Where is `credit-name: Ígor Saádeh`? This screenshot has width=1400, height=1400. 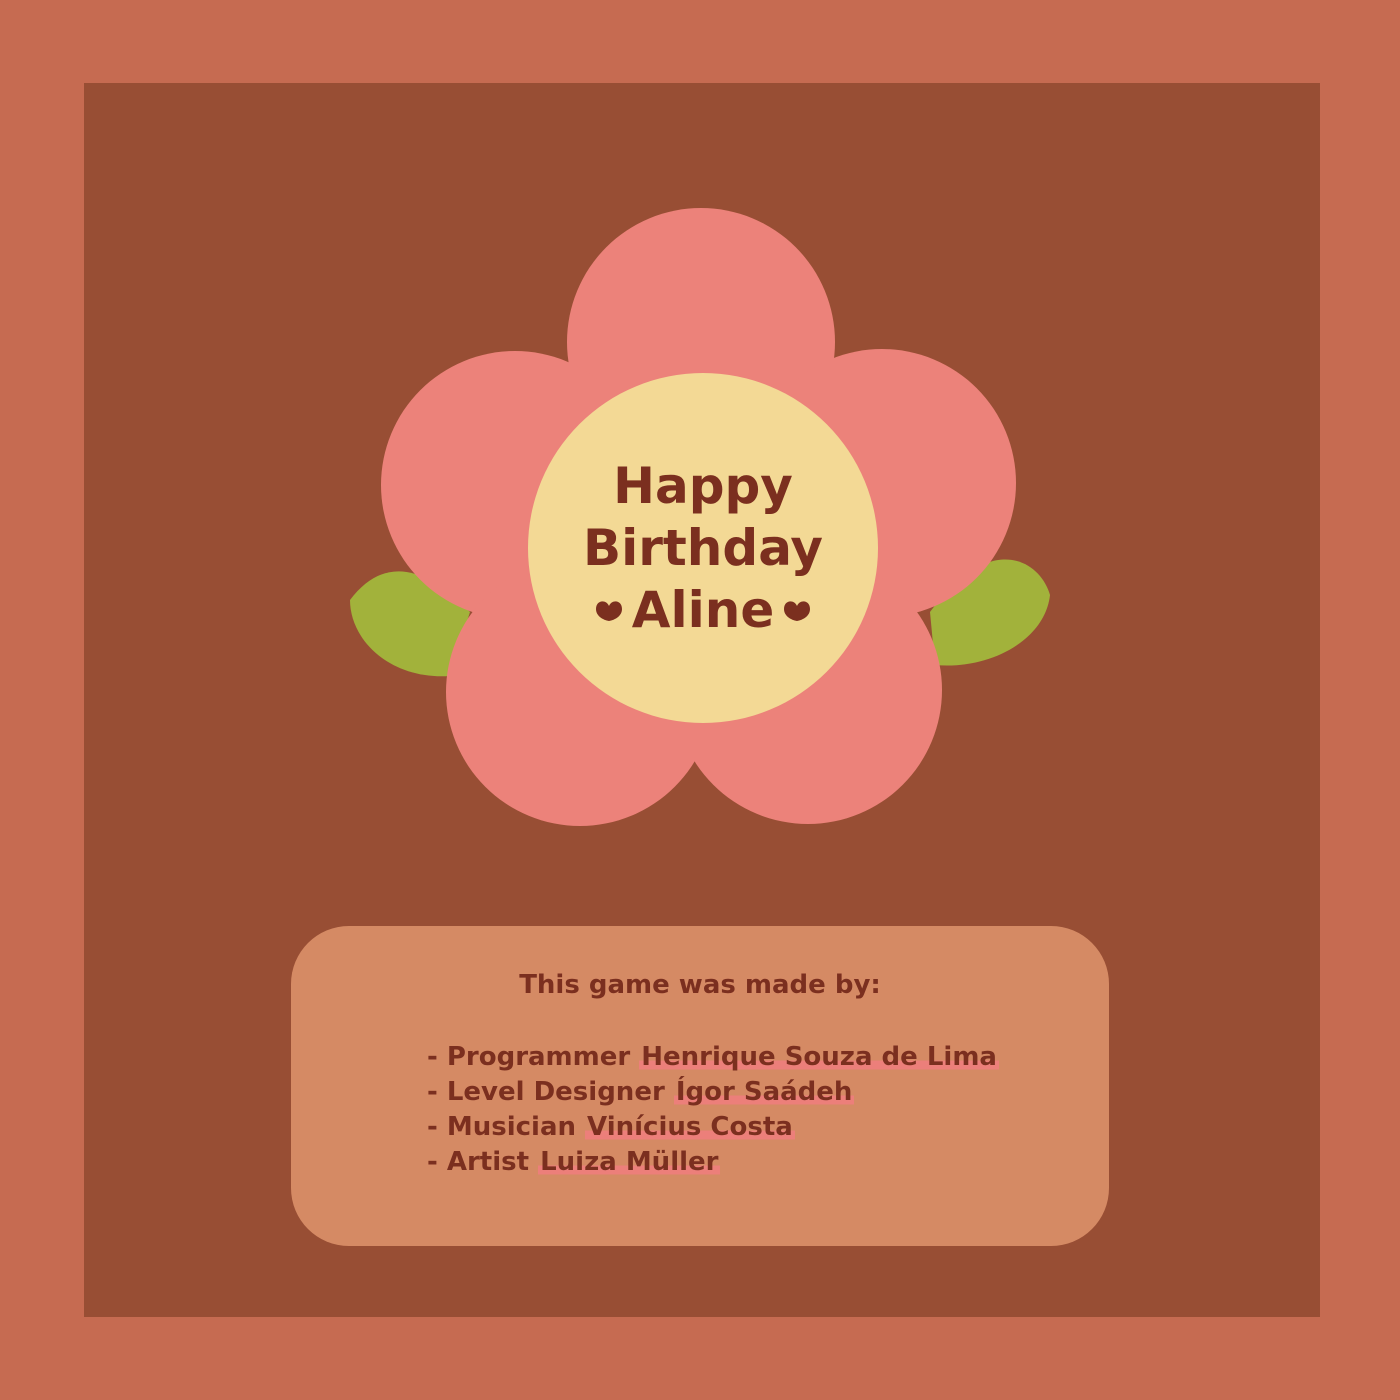
credit-name: Ígor Saádeh is located at coordinates (764, 1092).